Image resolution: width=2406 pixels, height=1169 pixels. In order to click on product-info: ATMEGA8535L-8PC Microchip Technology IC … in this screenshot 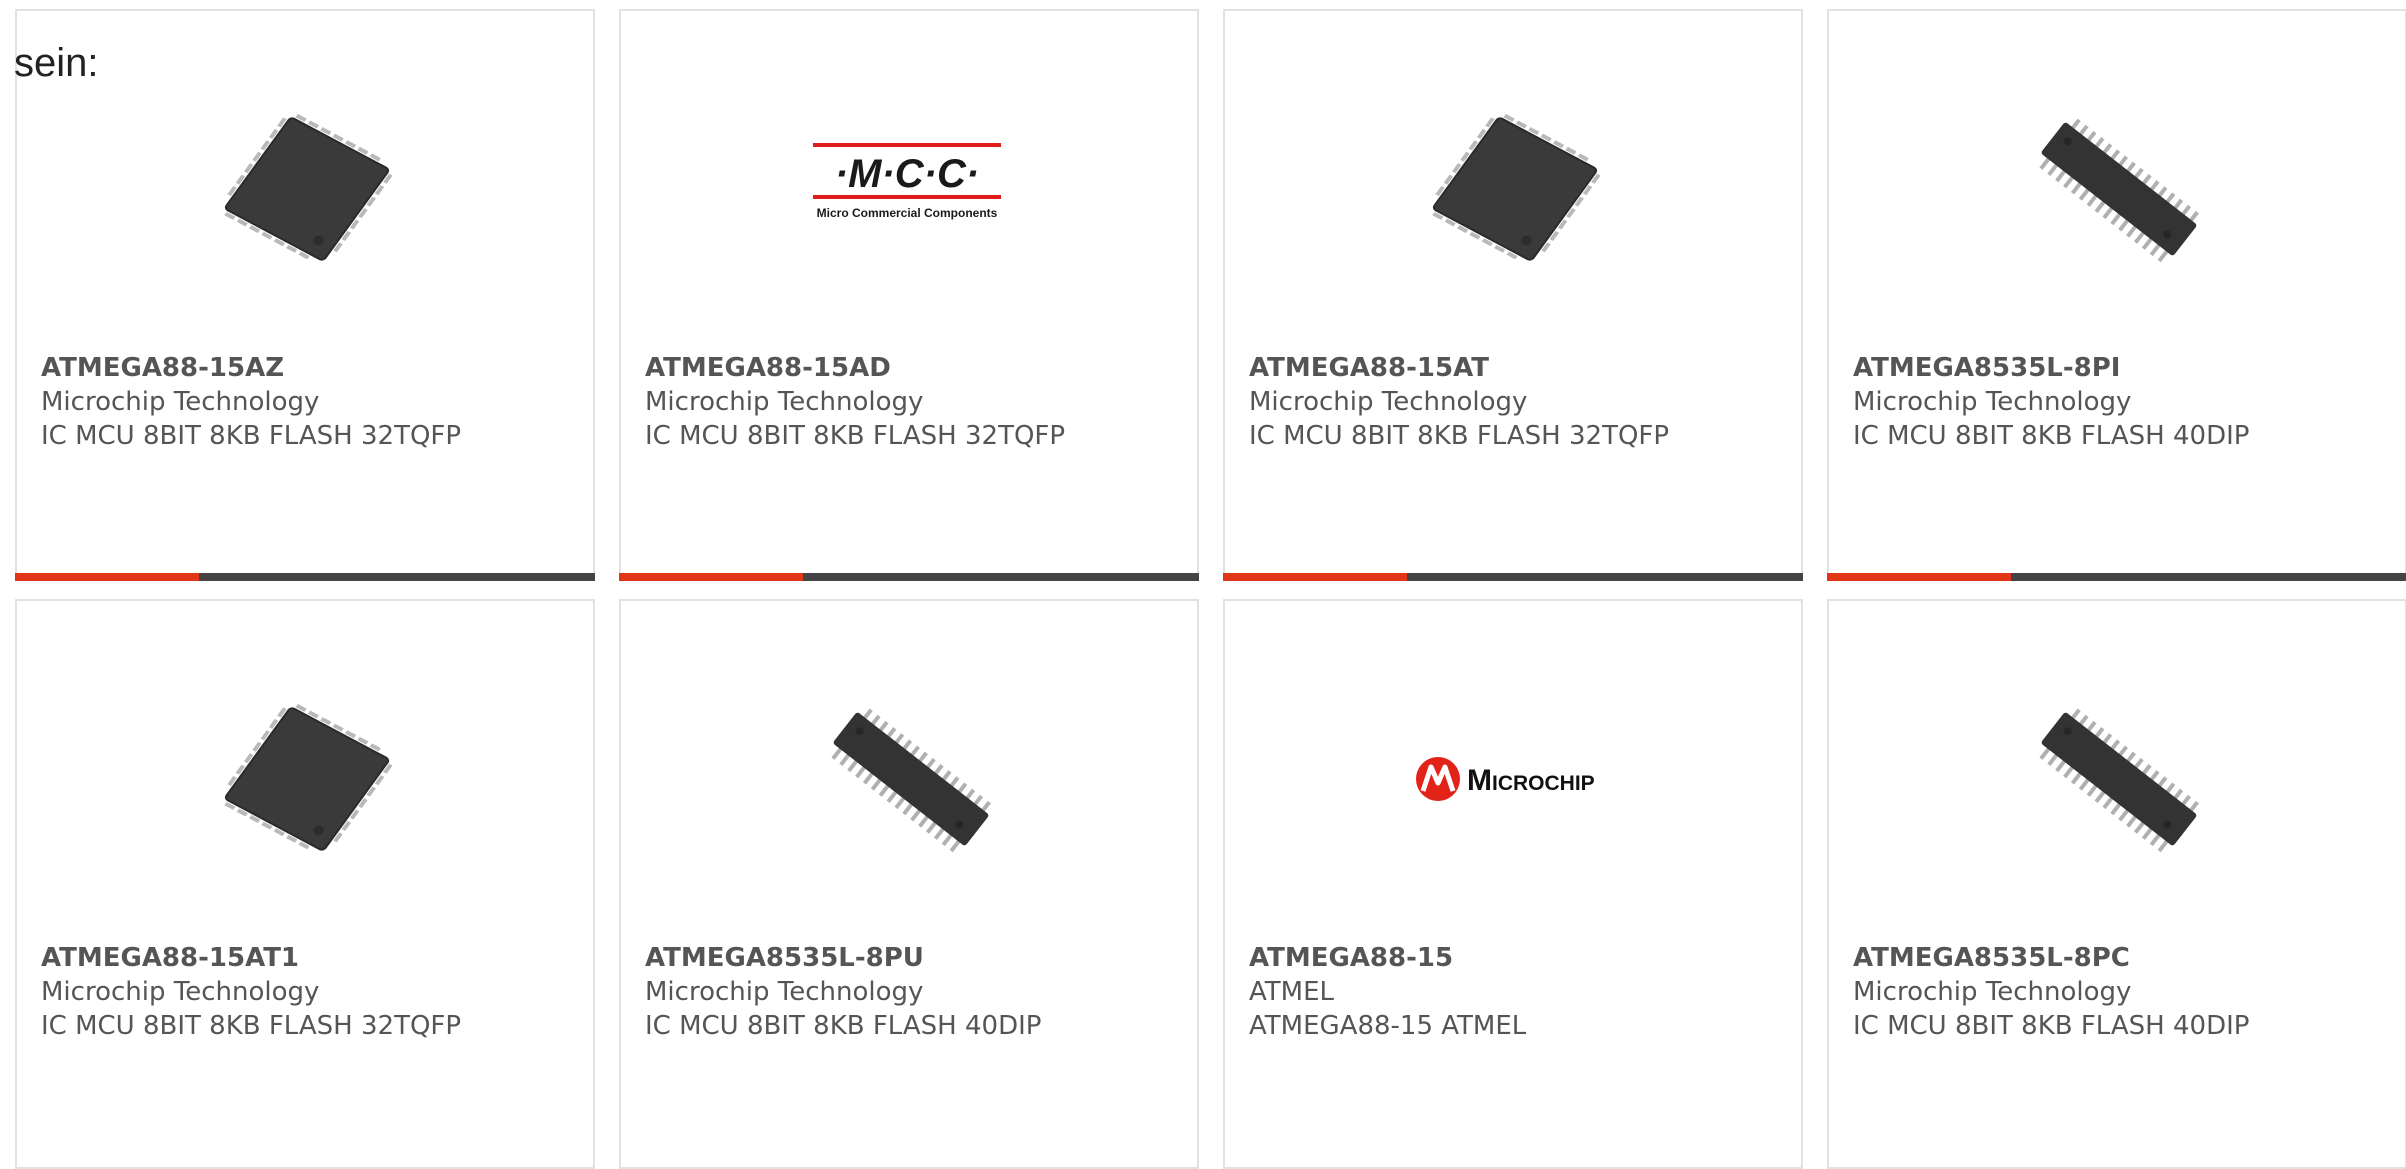, I will do `click(2124, 992)`.